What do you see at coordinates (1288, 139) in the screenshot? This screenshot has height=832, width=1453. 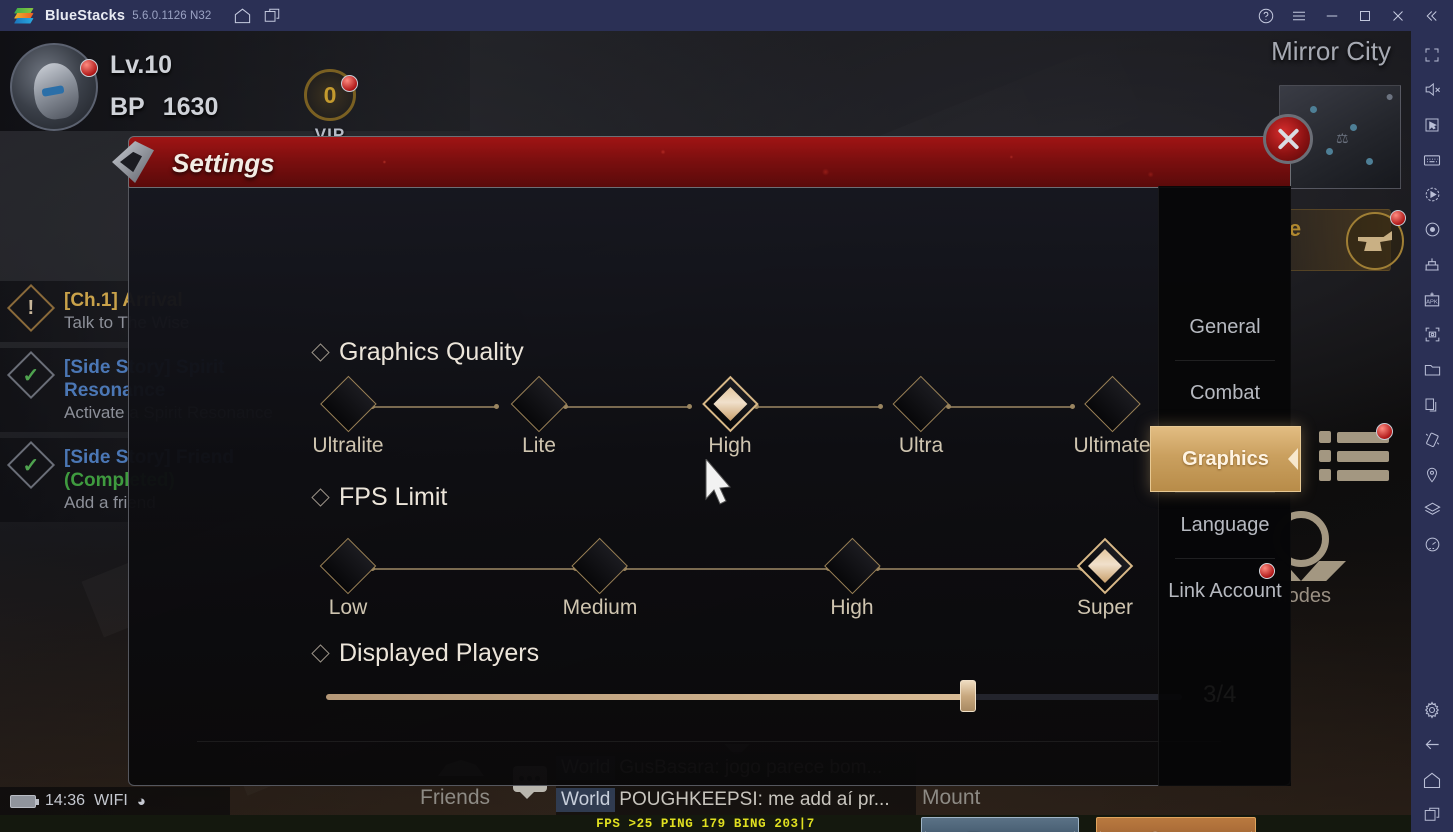 I see `close-button` at bounding box center [1288, 139].